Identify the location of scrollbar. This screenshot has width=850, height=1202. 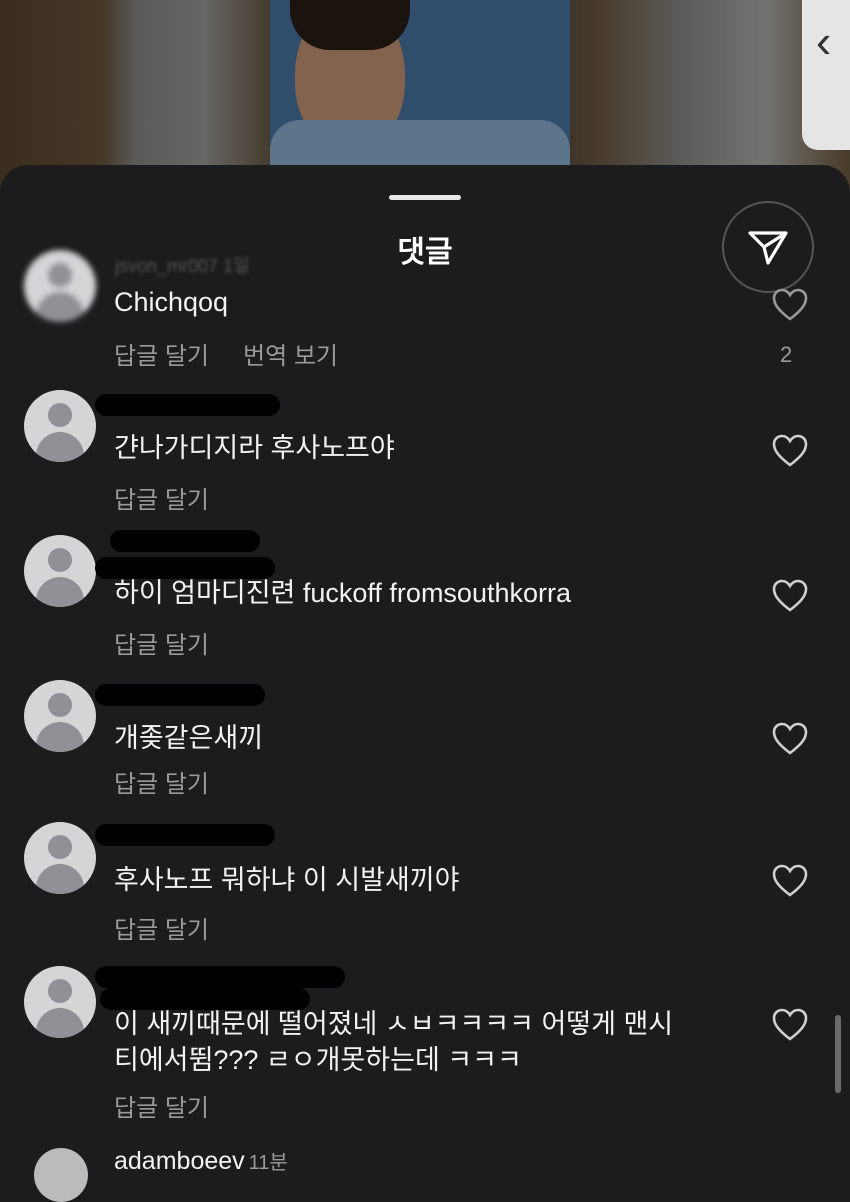
(838, 1054).